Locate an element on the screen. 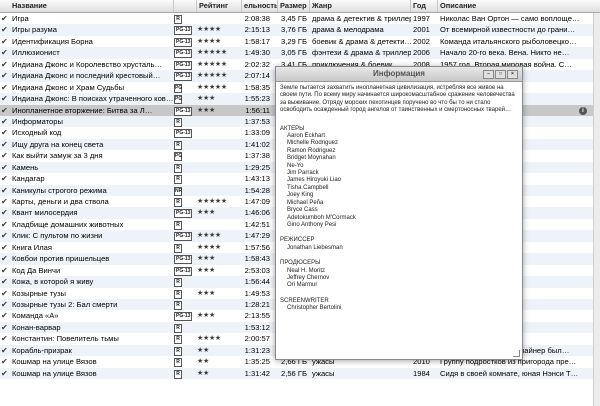 This screenshot has width=600, height=406. close-icon: × is located at coordinates (512, 74).